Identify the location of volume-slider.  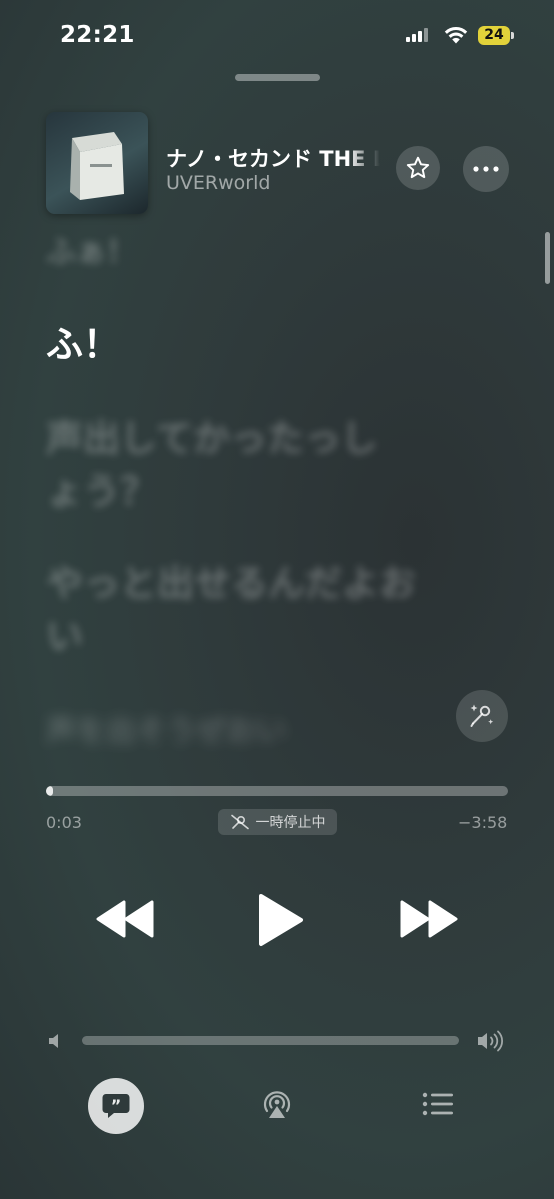
(270, 1040).